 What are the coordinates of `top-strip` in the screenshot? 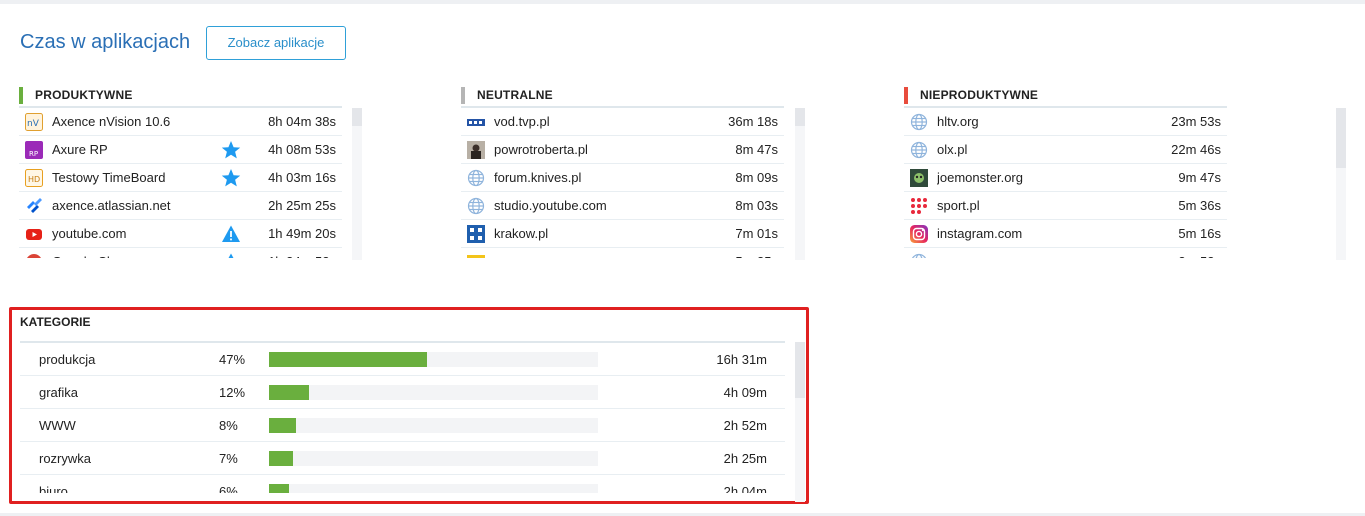 It's located at (682, 2).